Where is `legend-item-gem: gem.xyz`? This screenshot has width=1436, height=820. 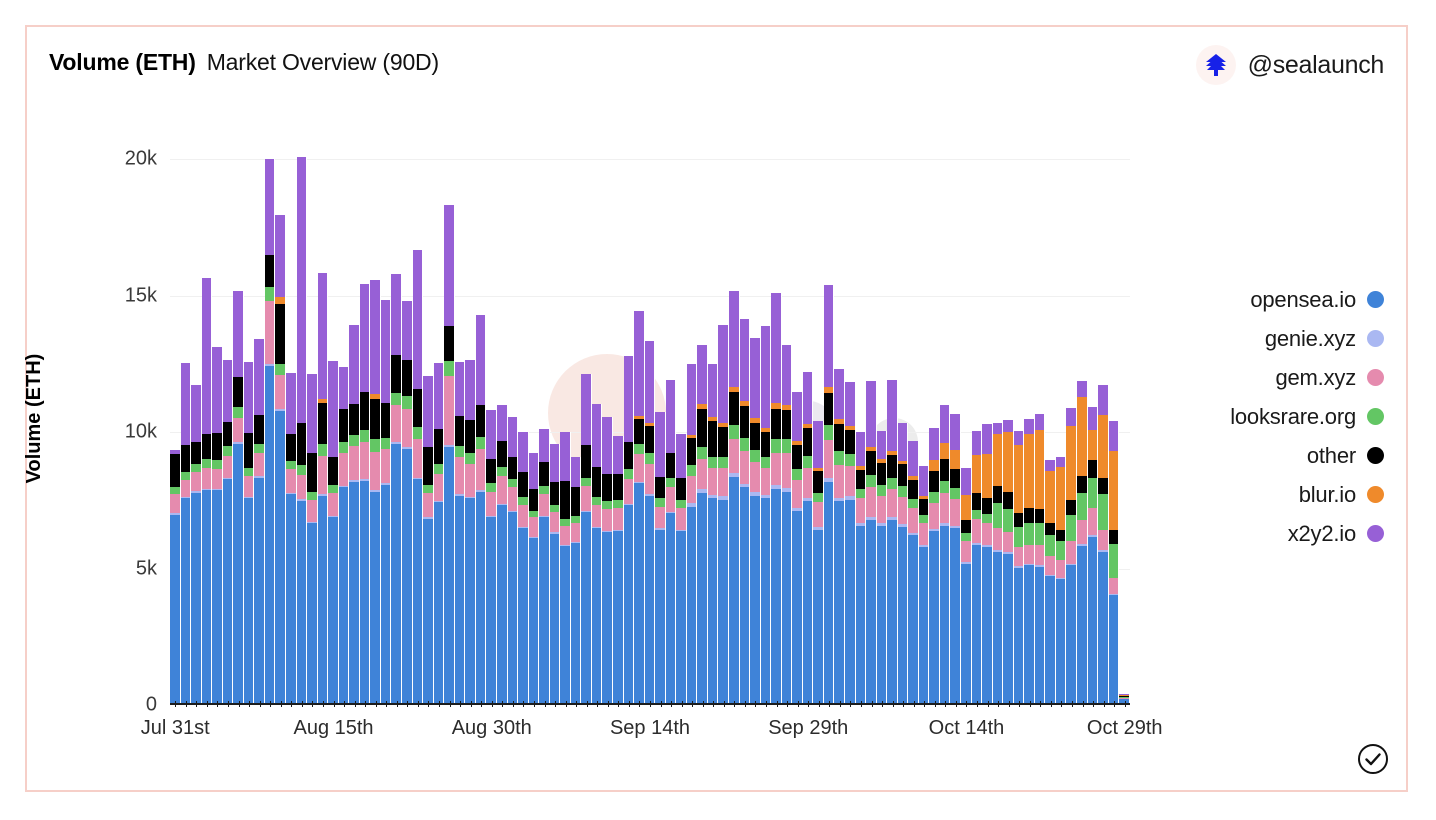
legend-item-gem: gem.xyz is located at coordinates (1307, 377).